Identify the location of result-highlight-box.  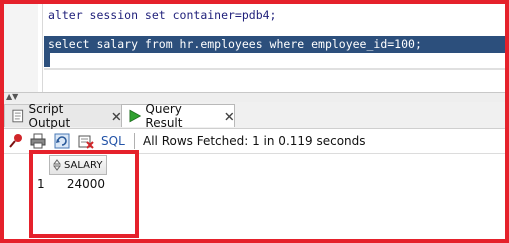
(84, 194).